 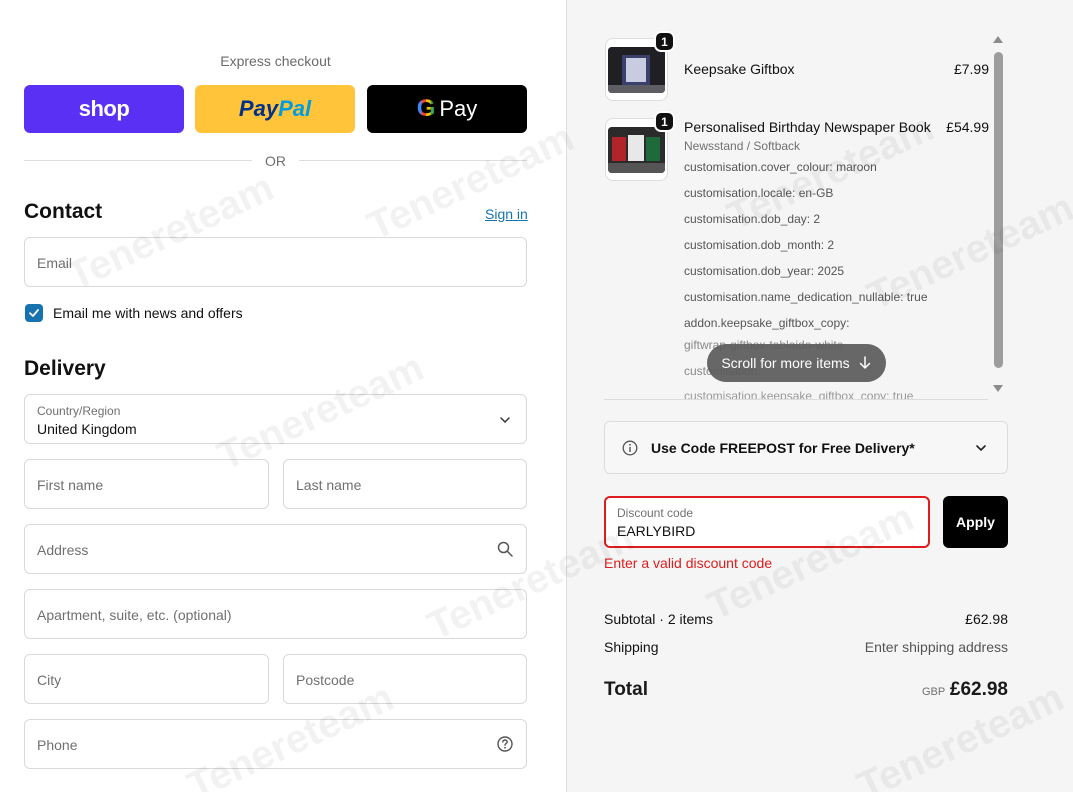 What do you see at coordinates (971, 69) in the screenshot?
I see `item-price-giftbox: £7.99` at bounding box center [971, 69].